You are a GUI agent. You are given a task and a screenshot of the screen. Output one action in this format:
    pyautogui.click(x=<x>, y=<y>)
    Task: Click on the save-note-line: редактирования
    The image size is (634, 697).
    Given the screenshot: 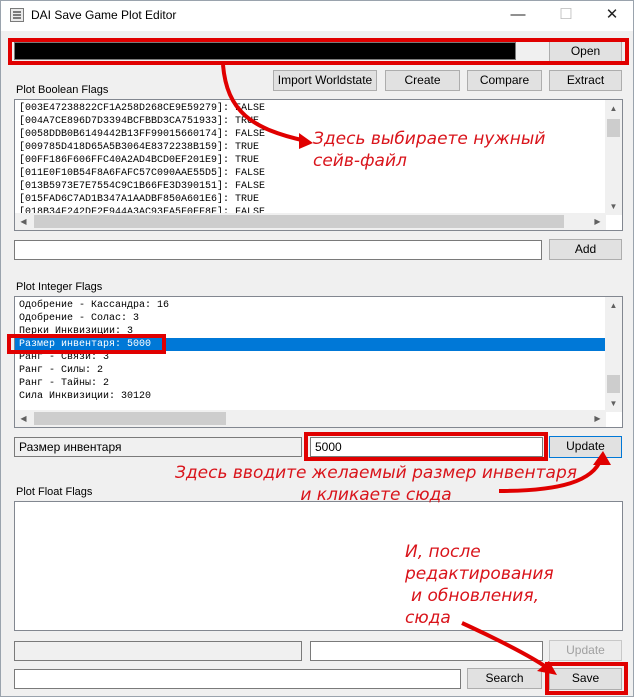 What is the action you would take?
    pyautogui.click(x=479, y=574)
    